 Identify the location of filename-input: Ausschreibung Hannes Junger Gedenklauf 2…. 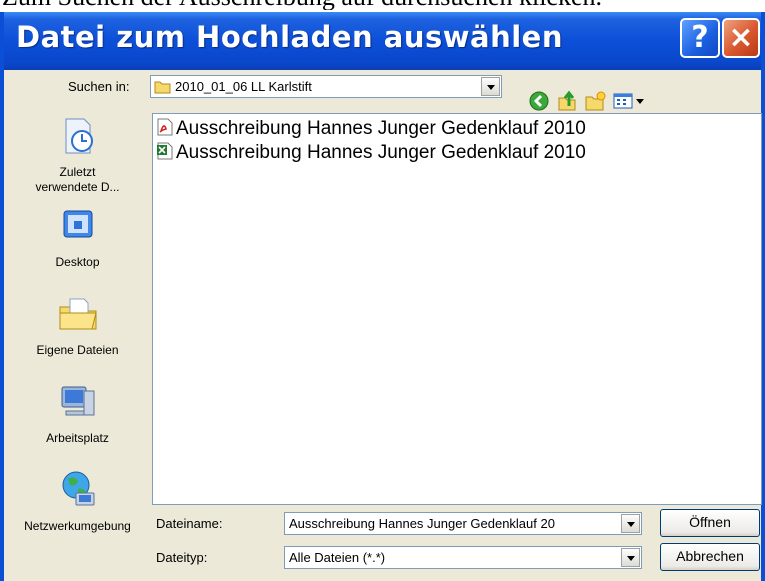
(463, 523).